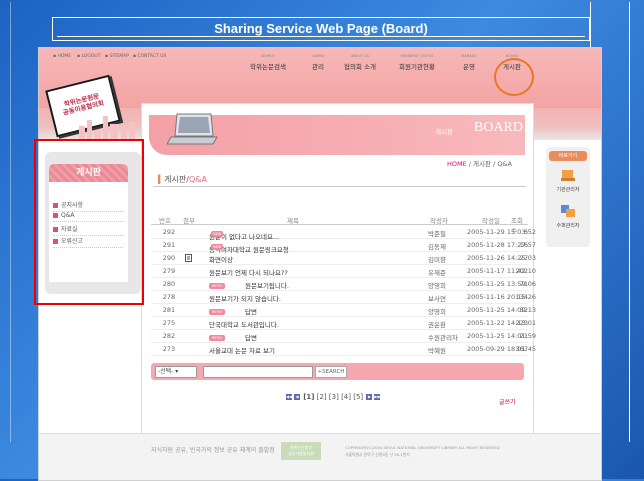  Describe the element at coordinates (88, 56) in the screenshot. I see `logout-link: ▪ LOGOUT` at that location.